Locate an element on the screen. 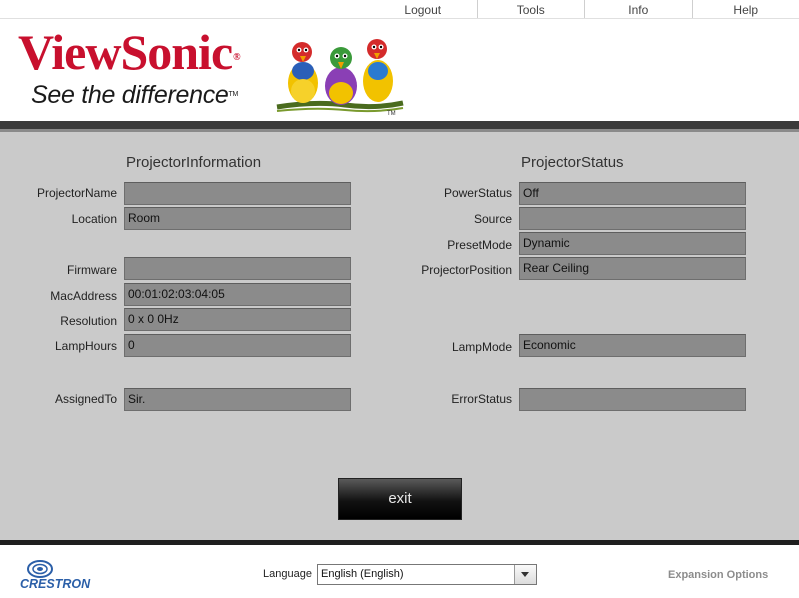 The width and height of the screenshot is (799, 598). error-status-label: ErrorStatus is located at coordinates (481, 399).